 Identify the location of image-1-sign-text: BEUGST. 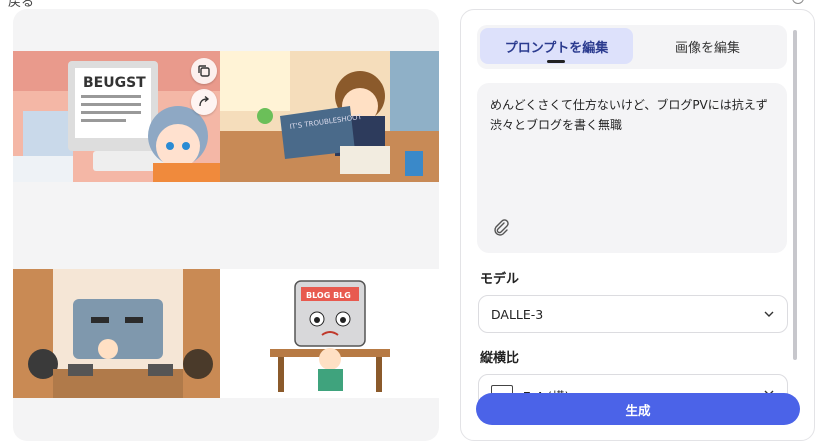
(114, 83).